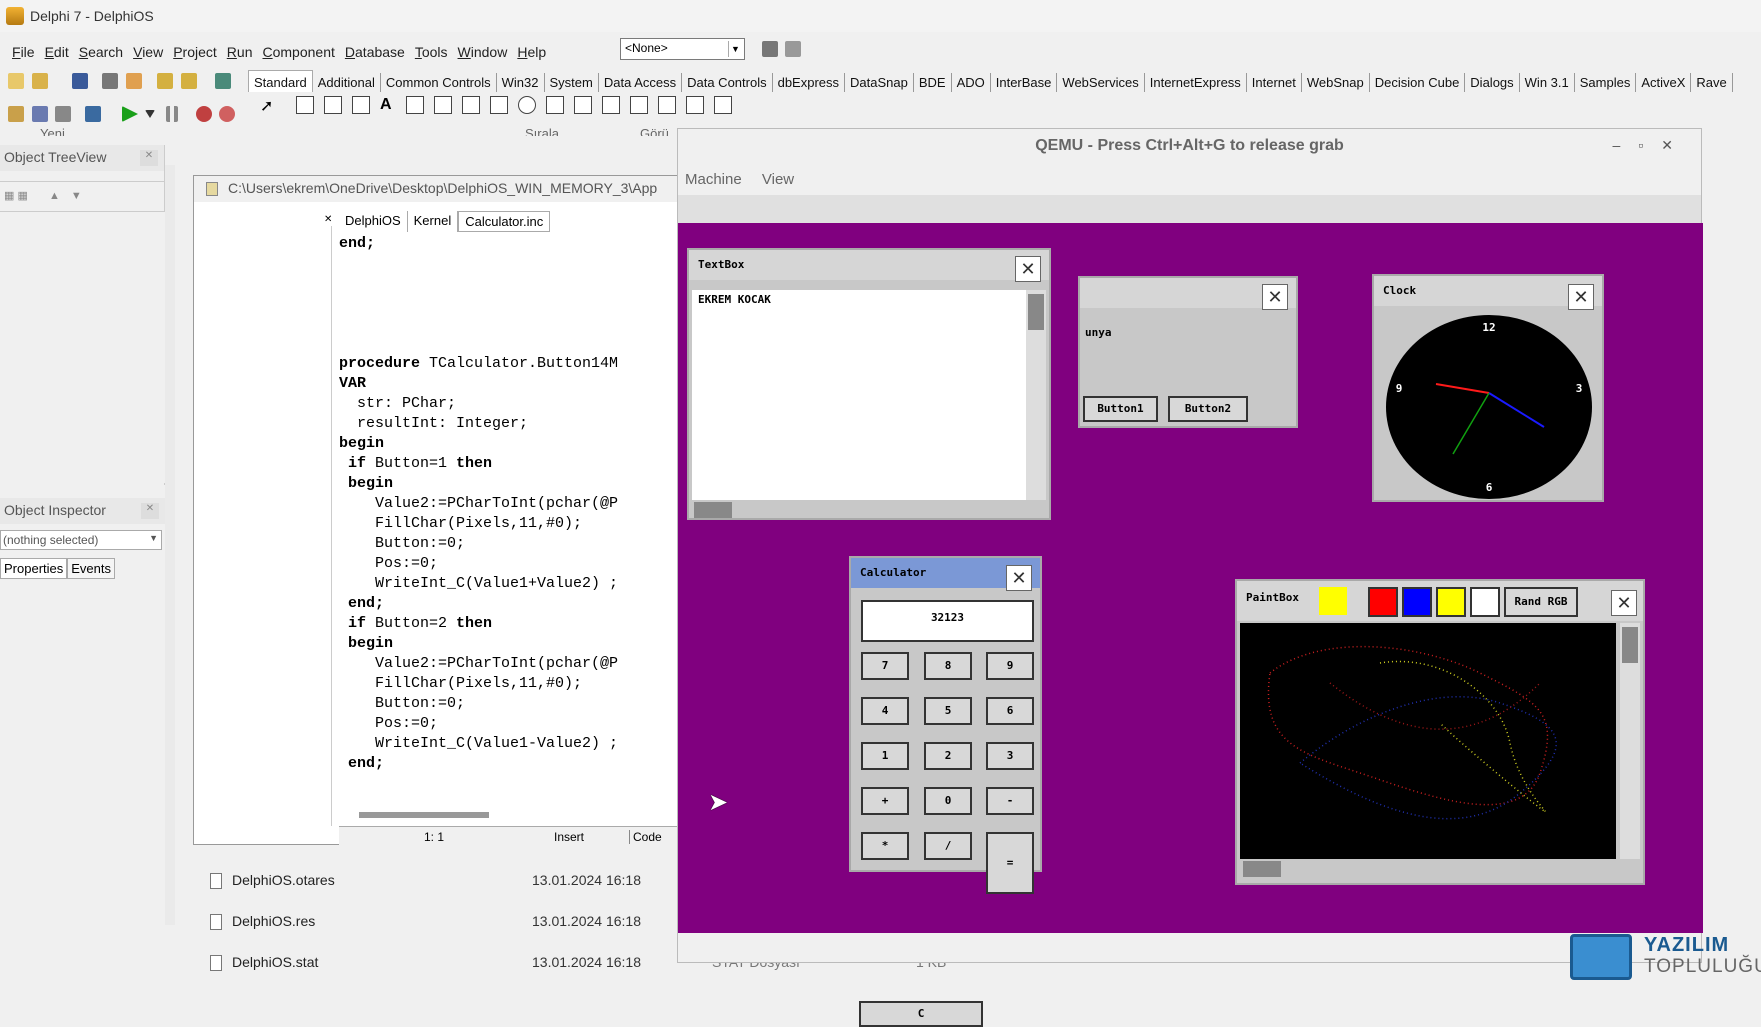 The width and height of the screenshot is (1761, 1027). What do you see at coordinates (948, 666) in the screenshot?
I see `key-8: 8` at bounding box center [948, 666].